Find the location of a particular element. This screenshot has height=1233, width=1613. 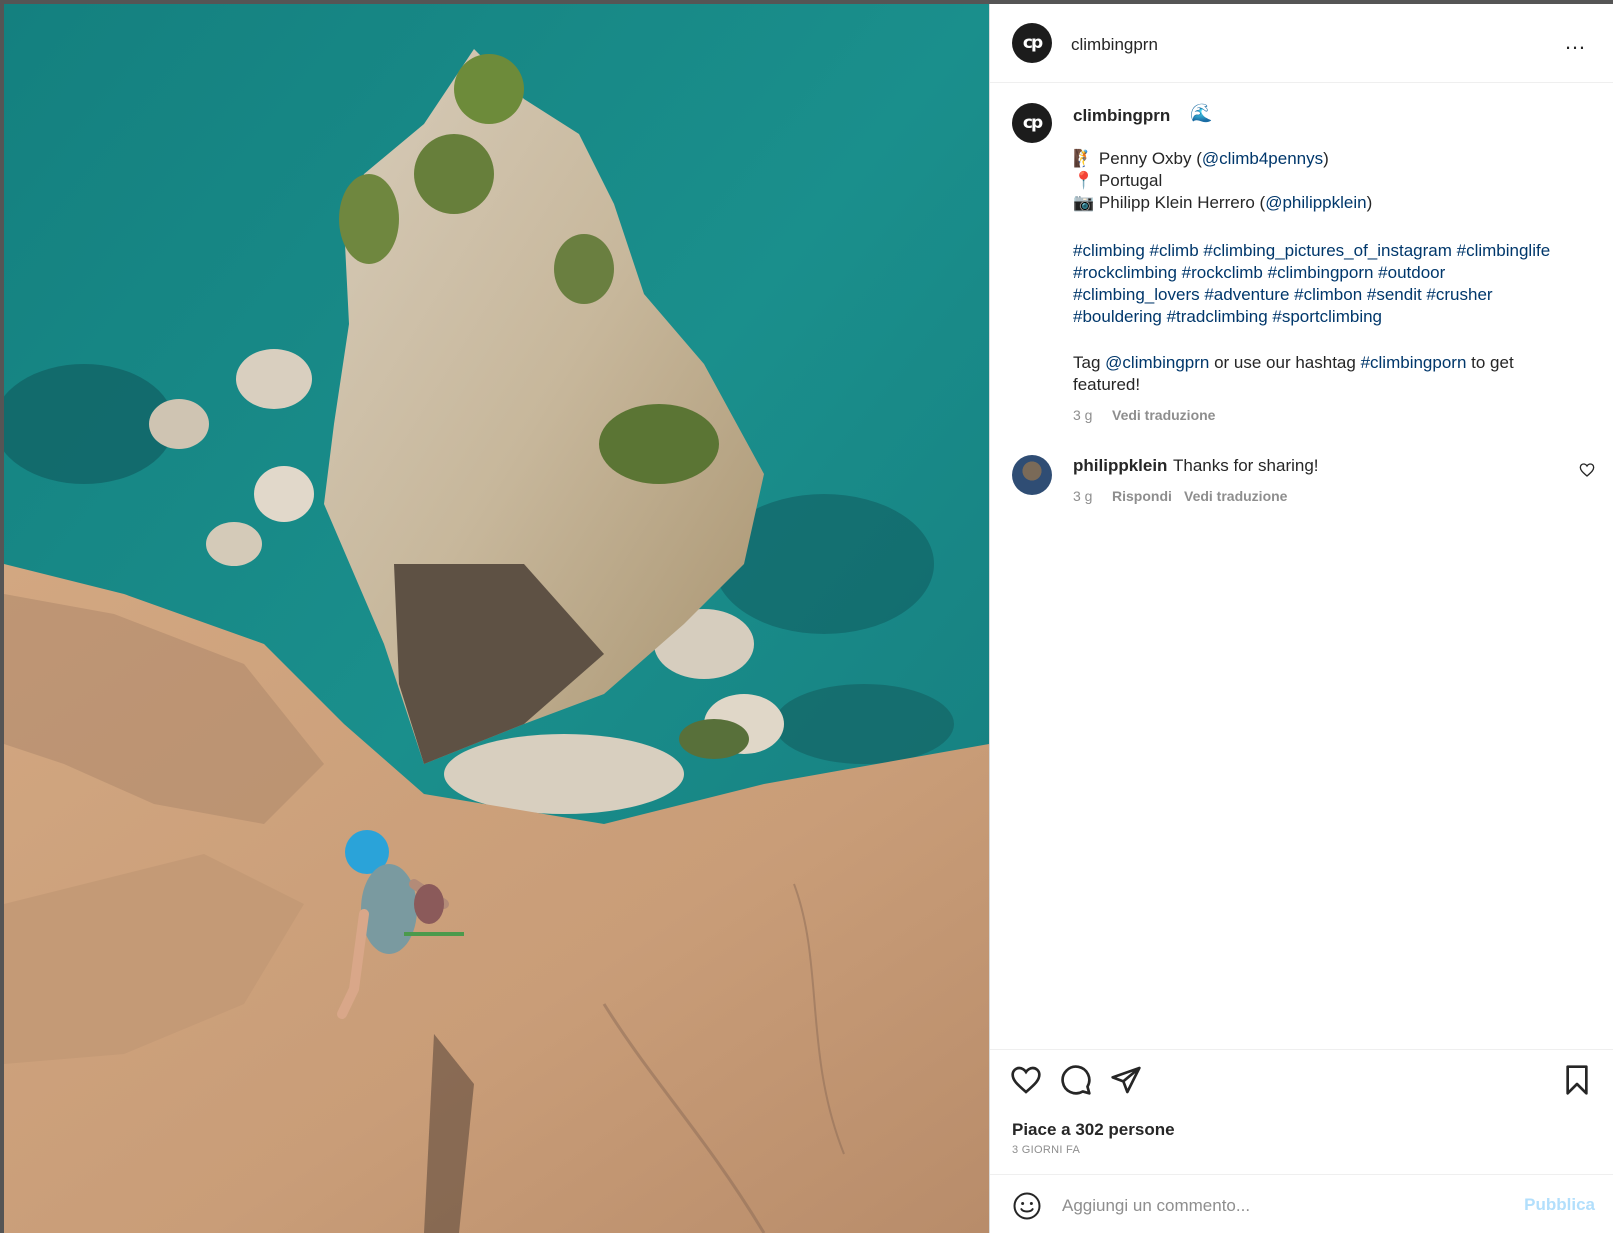

tag-instructions-line2: featured! is located at coordinates (1107, 384).